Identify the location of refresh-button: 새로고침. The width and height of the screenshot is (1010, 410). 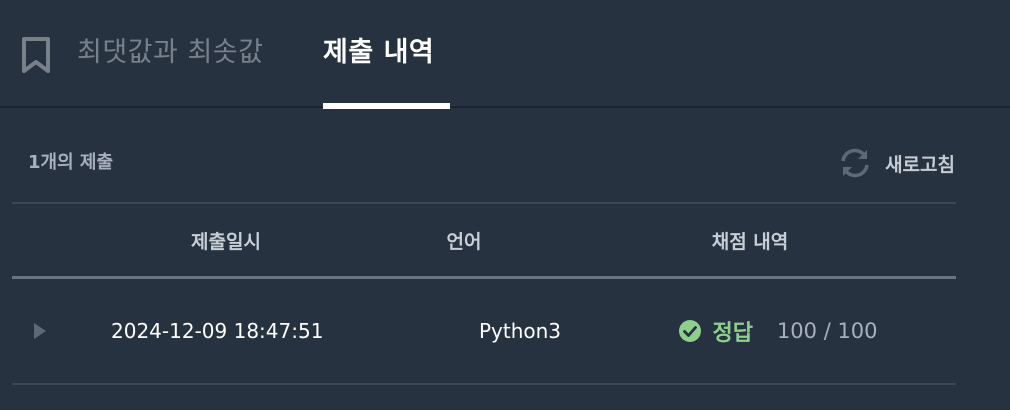
(896, 163).